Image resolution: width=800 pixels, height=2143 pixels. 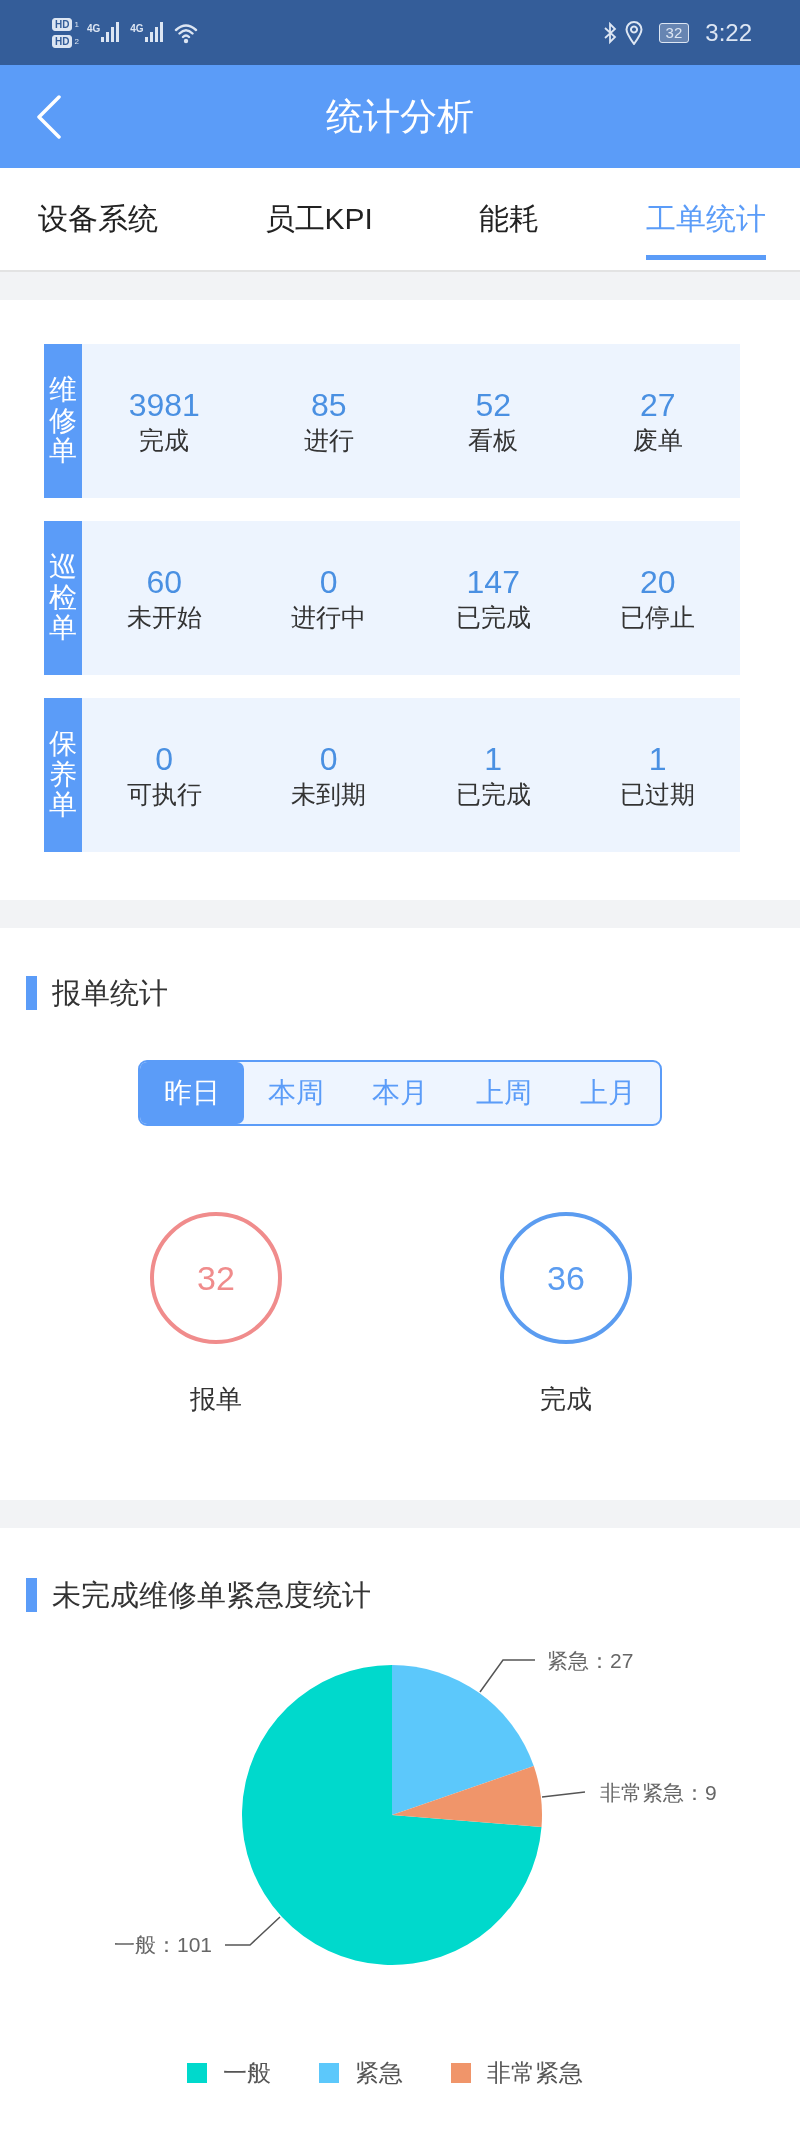 What do you see at coordinates (164, 440) in the screenshot?
I see `stat-label: 完成` at bounding box center [164, 440].